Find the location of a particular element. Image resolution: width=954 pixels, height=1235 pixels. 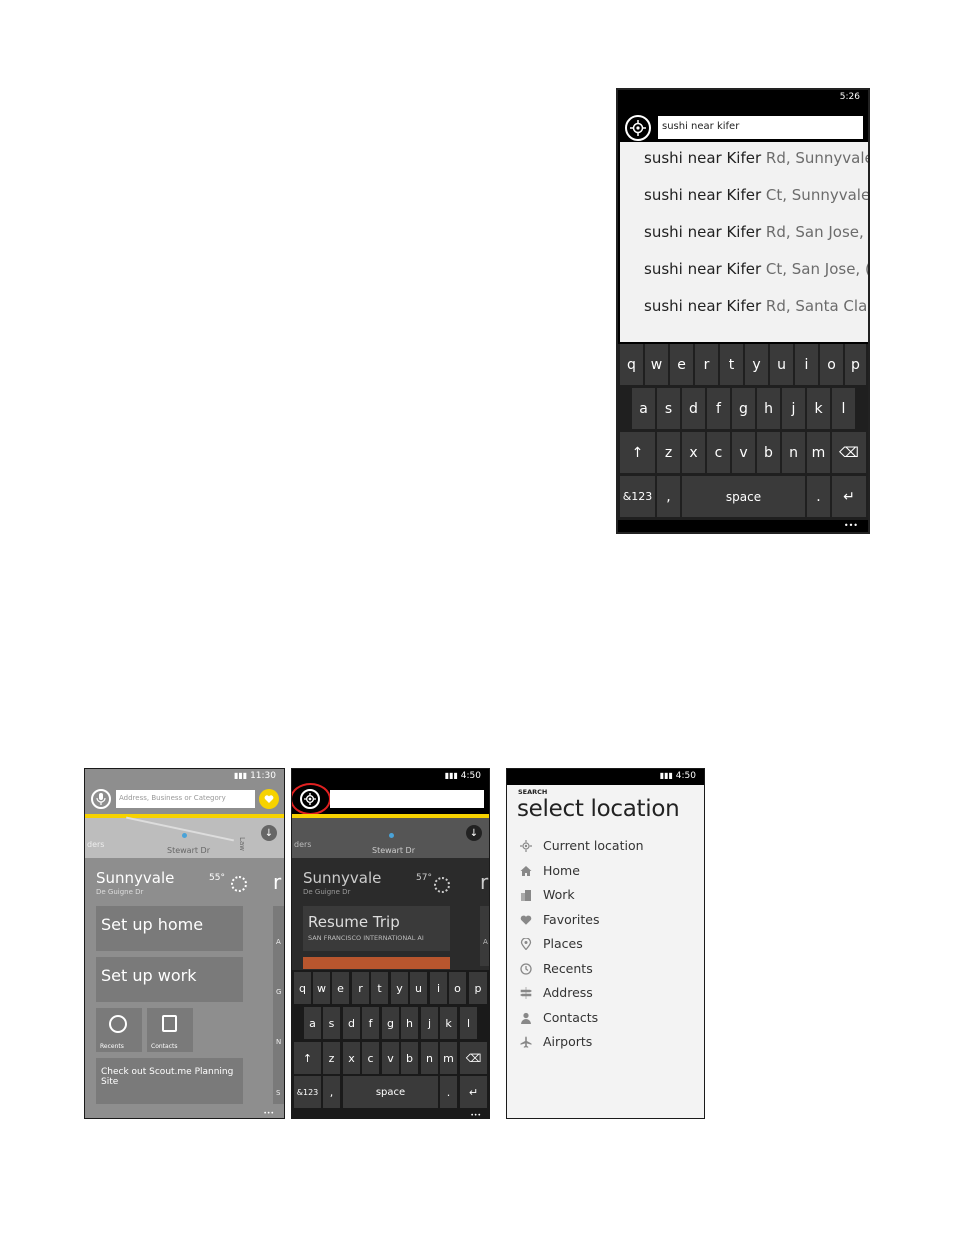

menu-item-favorites: Favorites is located at coordinates (559, 919).